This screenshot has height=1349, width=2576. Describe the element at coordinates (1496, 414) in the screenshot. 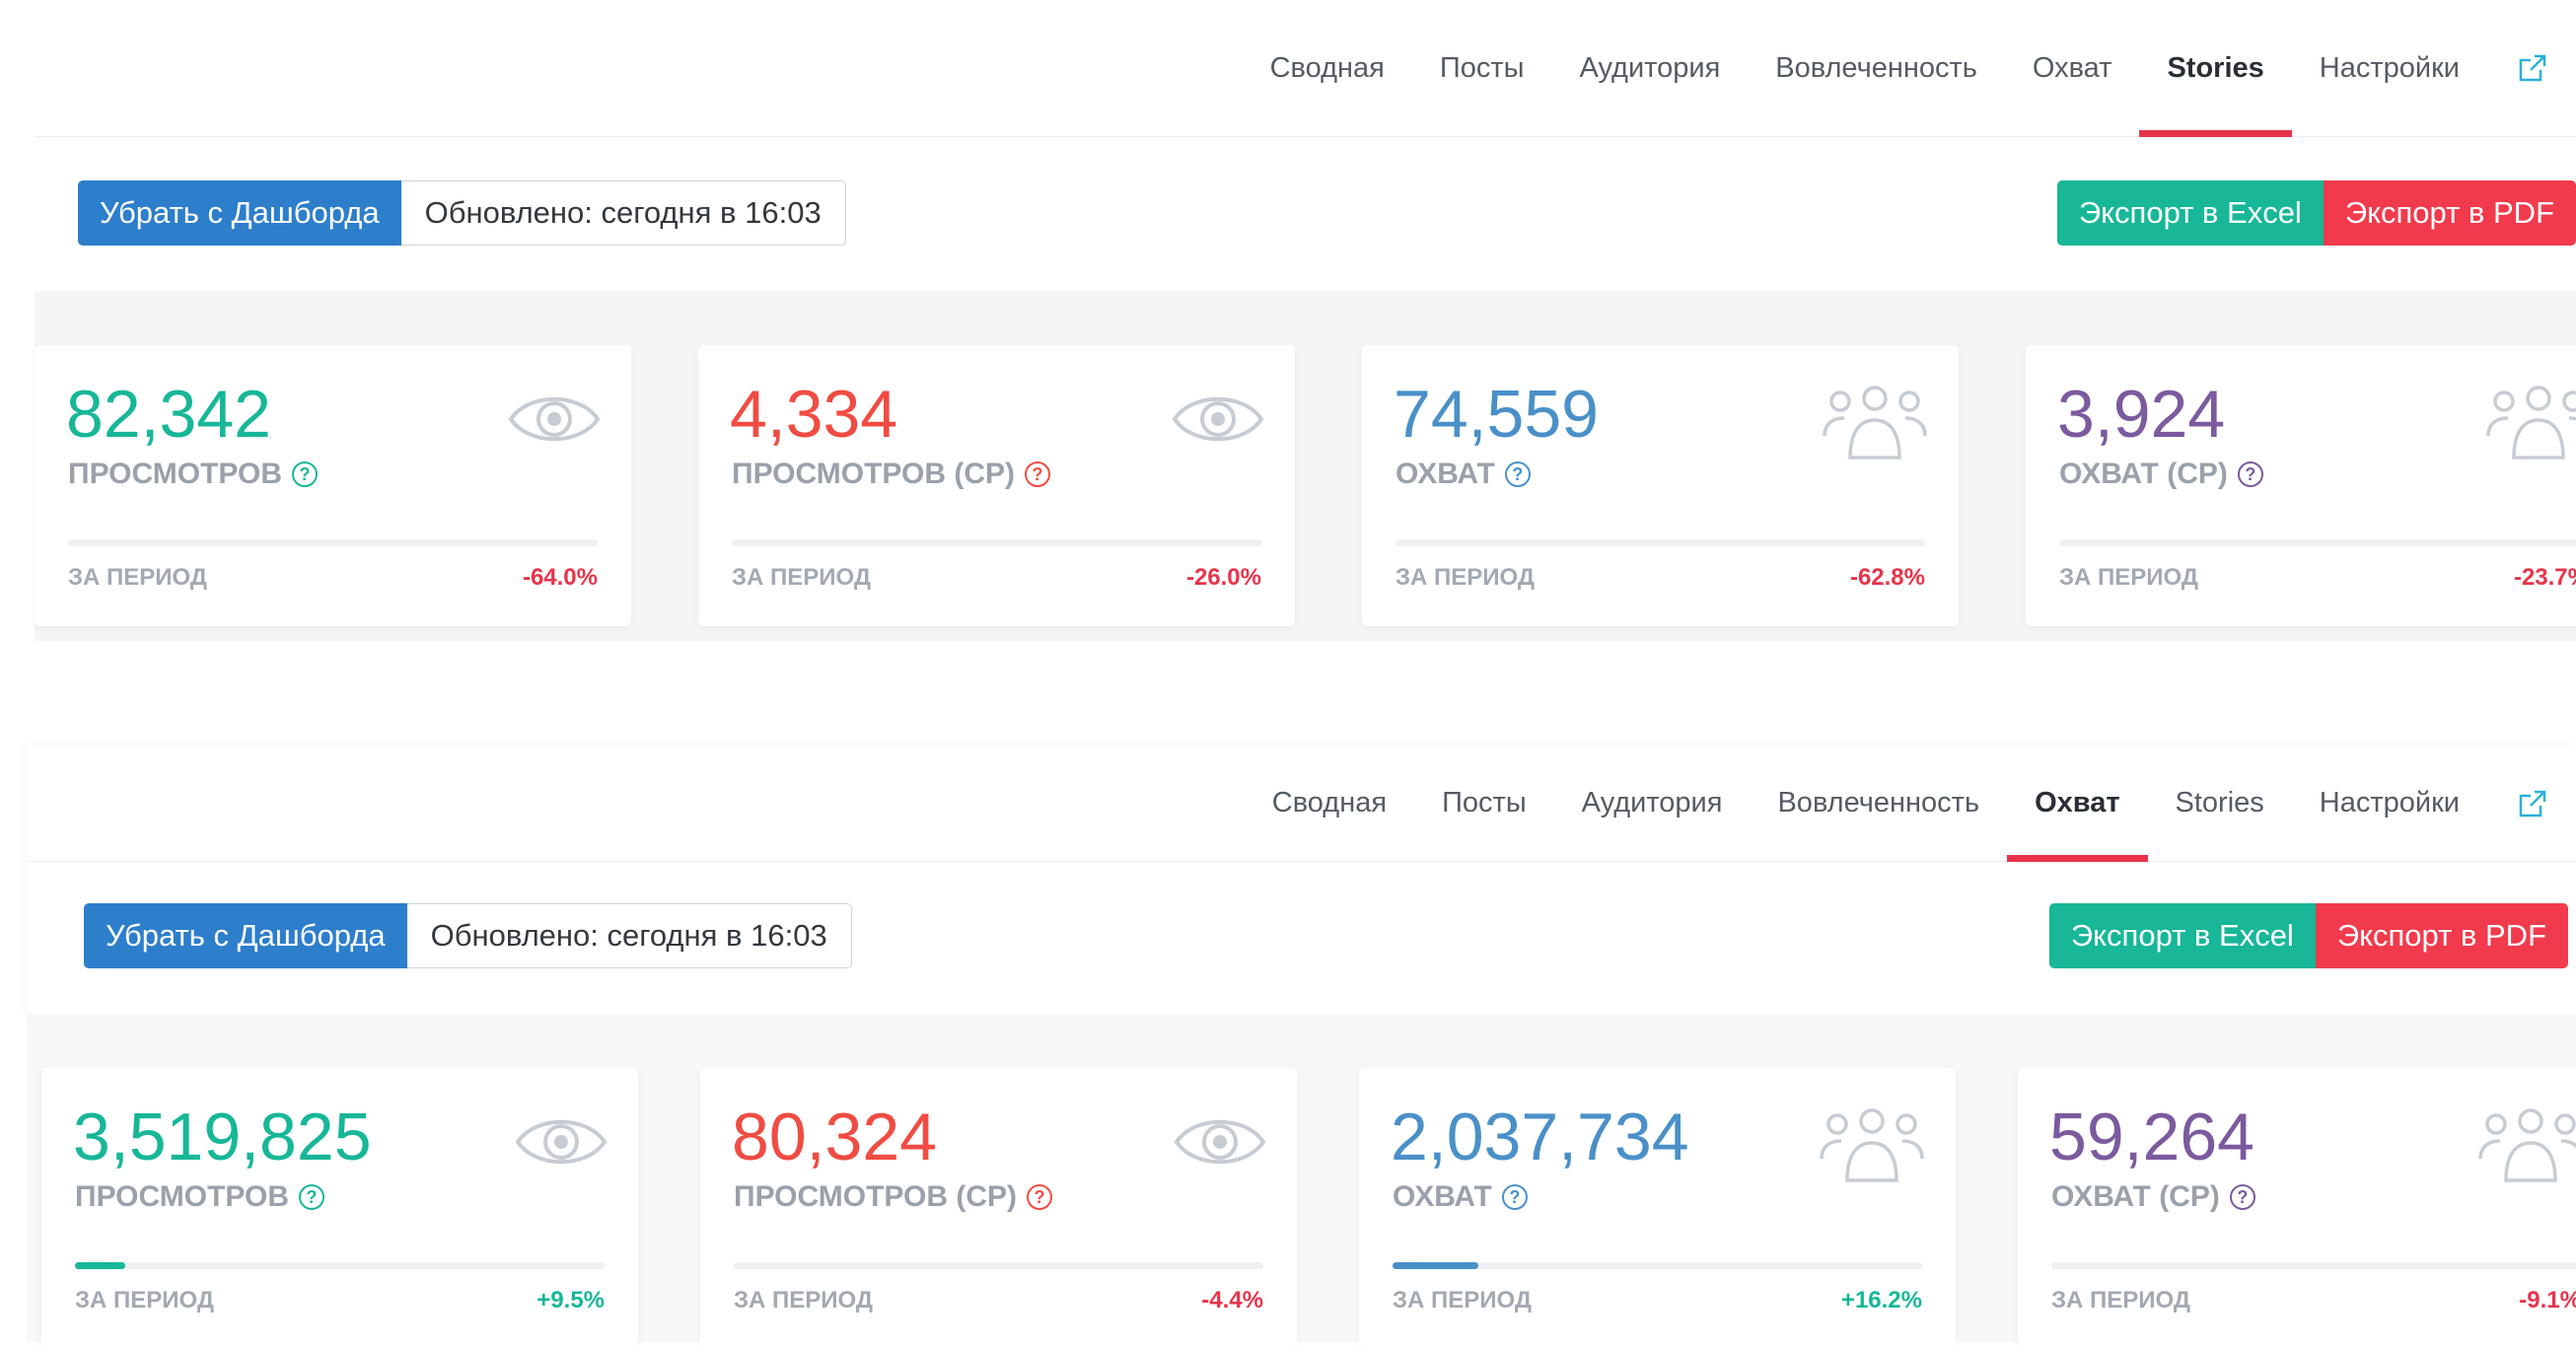

I see `stat-value: 74,559` at that location.